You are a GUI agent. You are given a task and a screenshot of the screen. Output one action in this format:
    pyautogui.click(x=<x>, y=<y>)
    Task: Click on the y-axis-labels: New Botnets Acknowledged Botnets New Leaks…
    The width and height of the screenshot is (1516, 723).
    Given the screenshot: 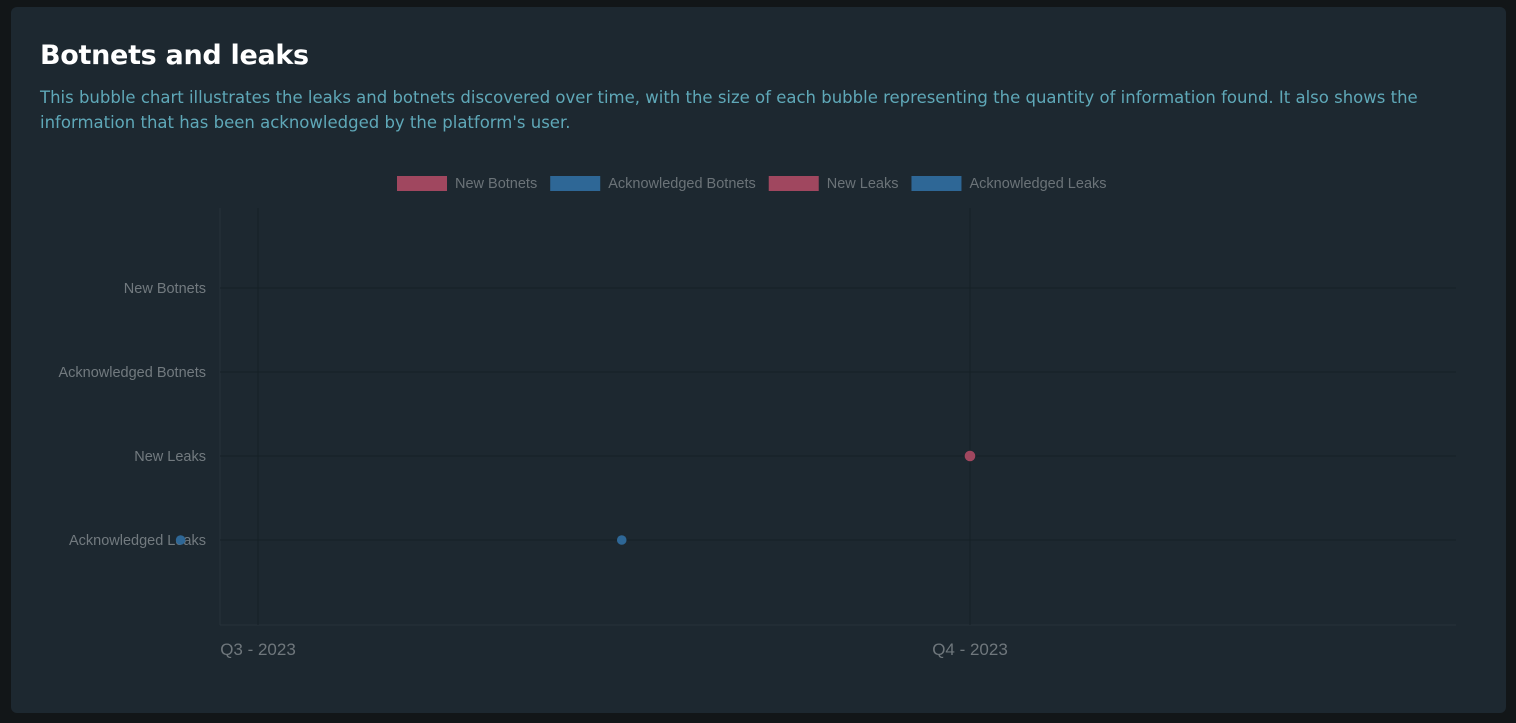 What is the action you would take?
    pyautogui.click(x=132, y=415)
    